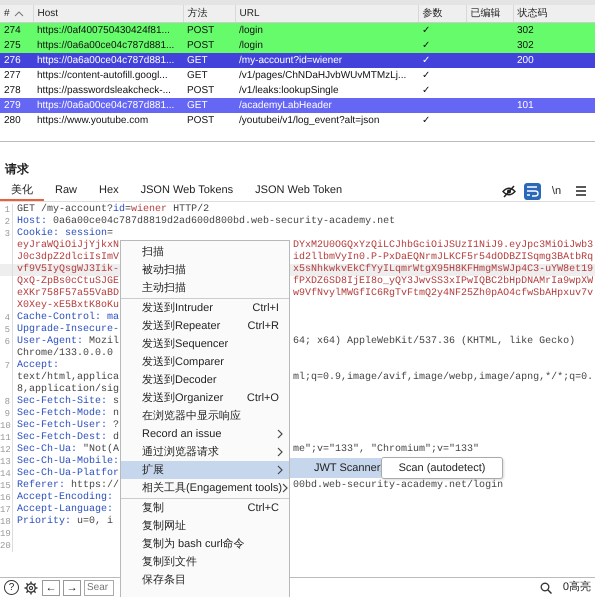 The image size is (595, 597). Describe the element at coordinates (443, 258) in the screenshot. I see `code-line: id2llbmVyIn0.P-PxDaEQNrmJLKCF5r54dODBZISqmg3BAtbRq` at that location.